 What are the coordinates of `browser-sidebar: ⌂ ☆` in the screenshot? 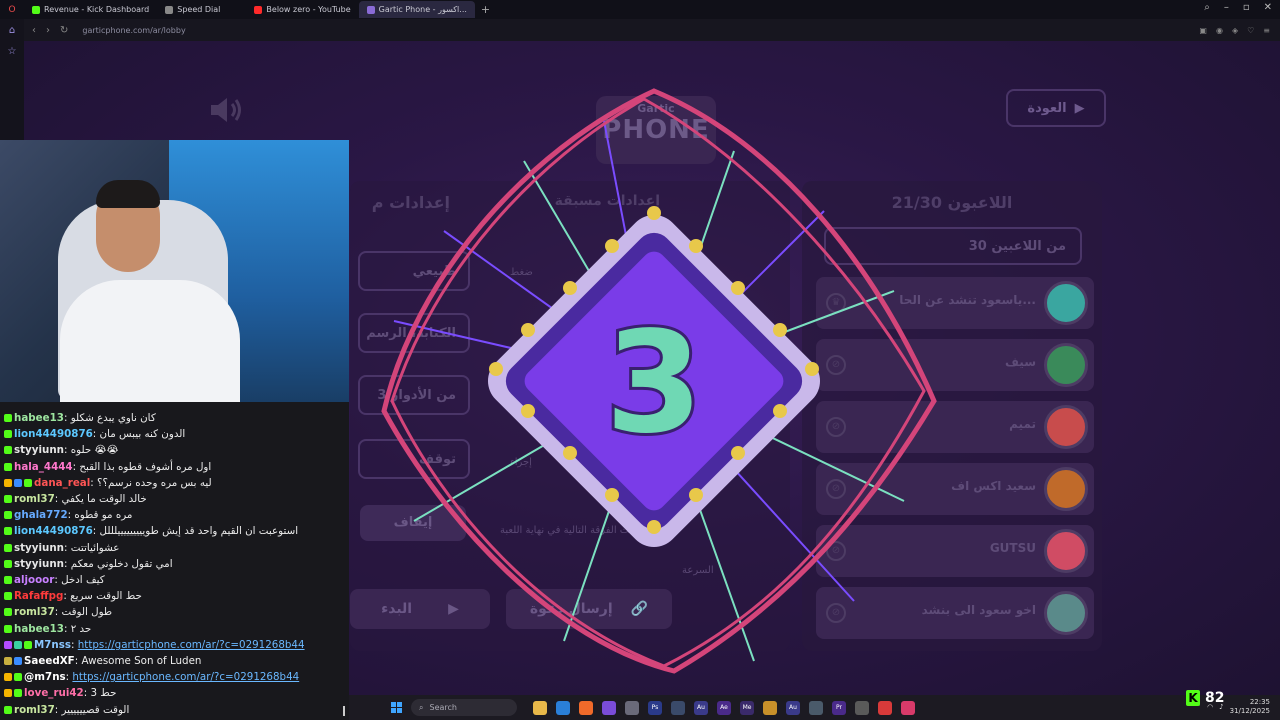 It's located at (12, 79).